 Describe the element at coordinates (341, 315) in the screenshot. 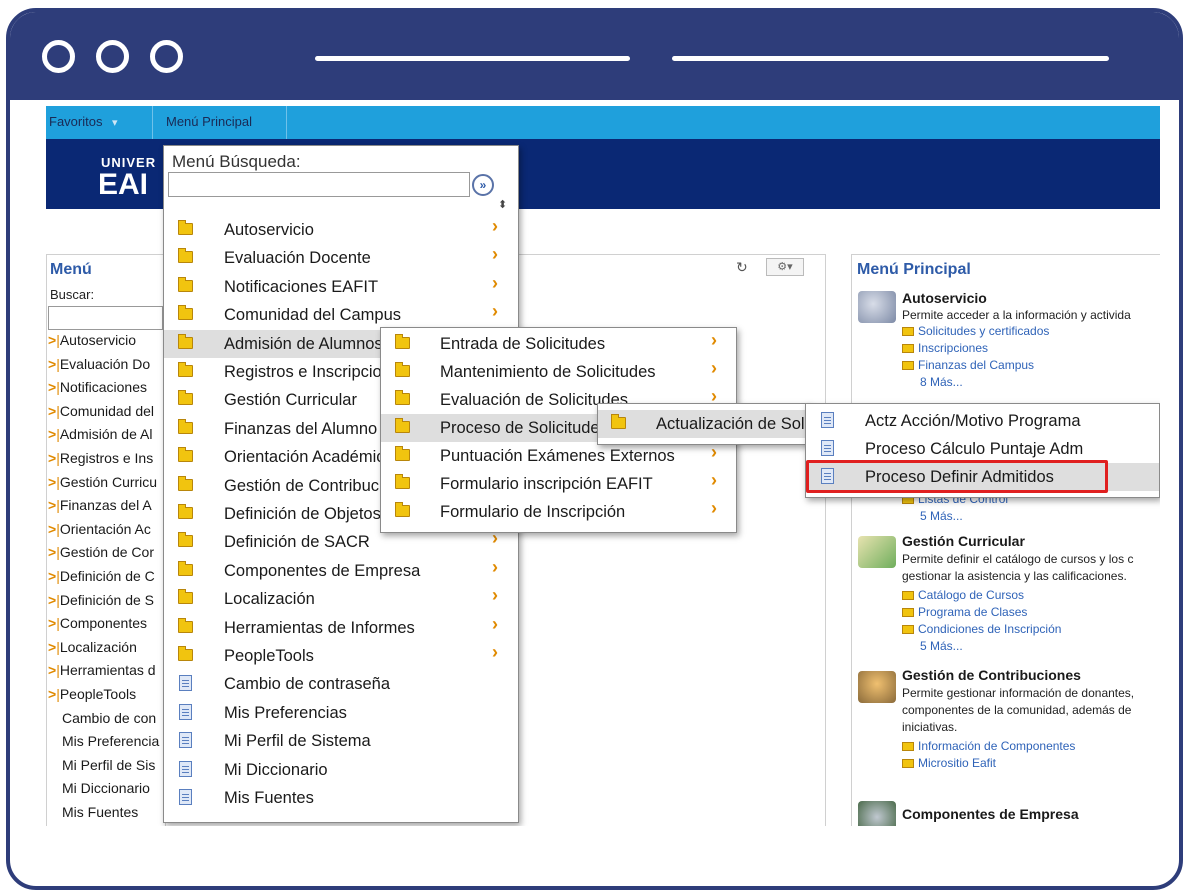

I see `menu-item-comunidad-del-campus: Comunidad del Campus ›` at that location.